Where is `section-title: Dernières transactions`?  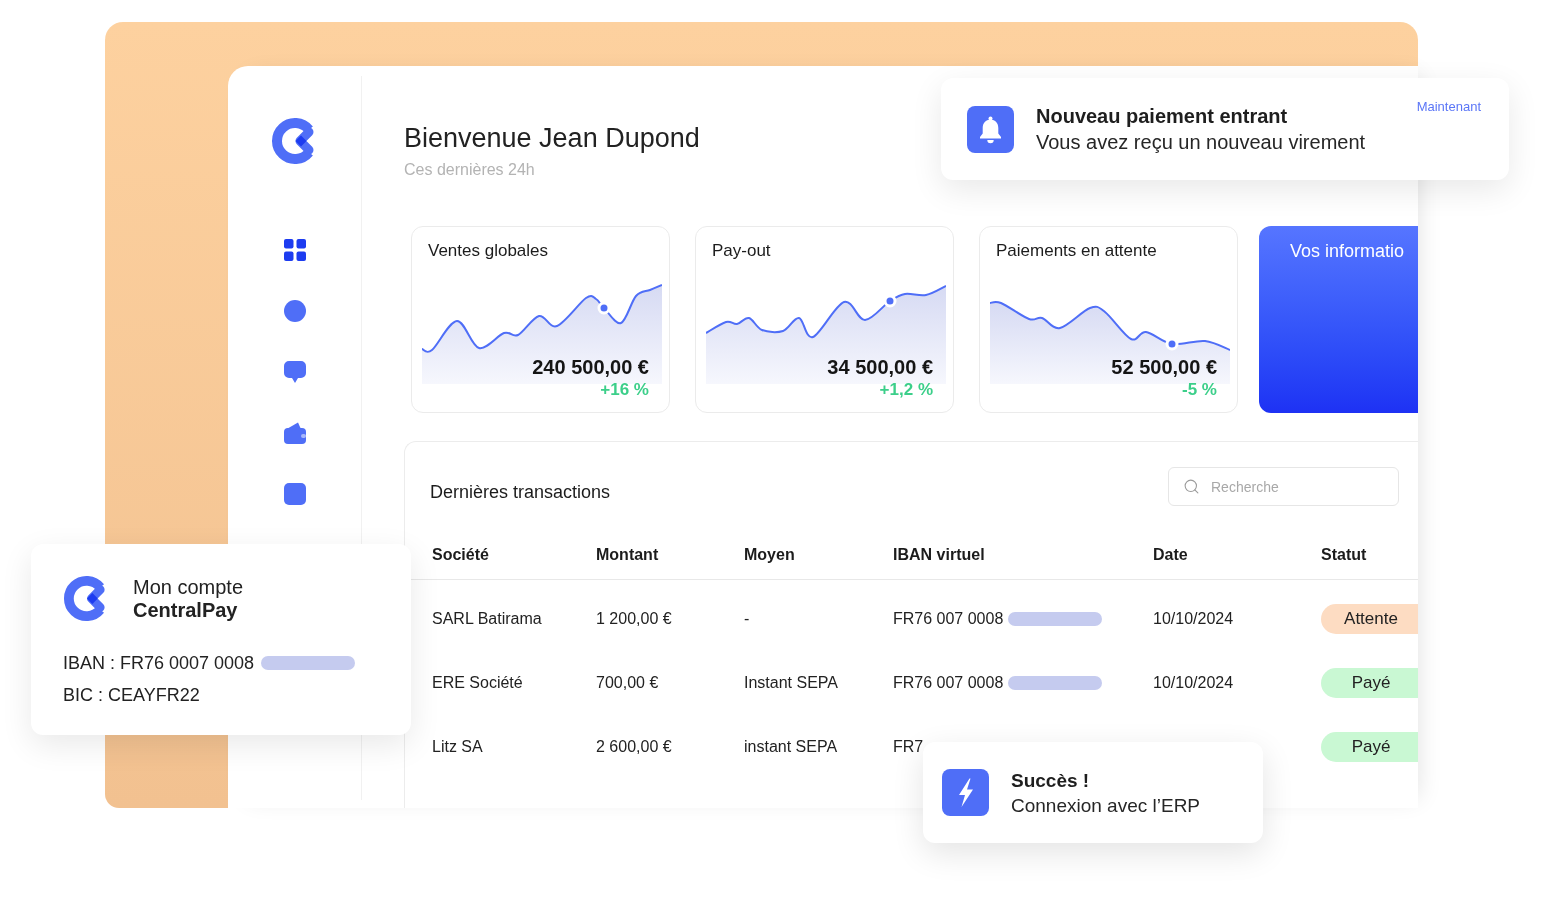 section-title: Dernières transactions is located at coordinates (520, 492).